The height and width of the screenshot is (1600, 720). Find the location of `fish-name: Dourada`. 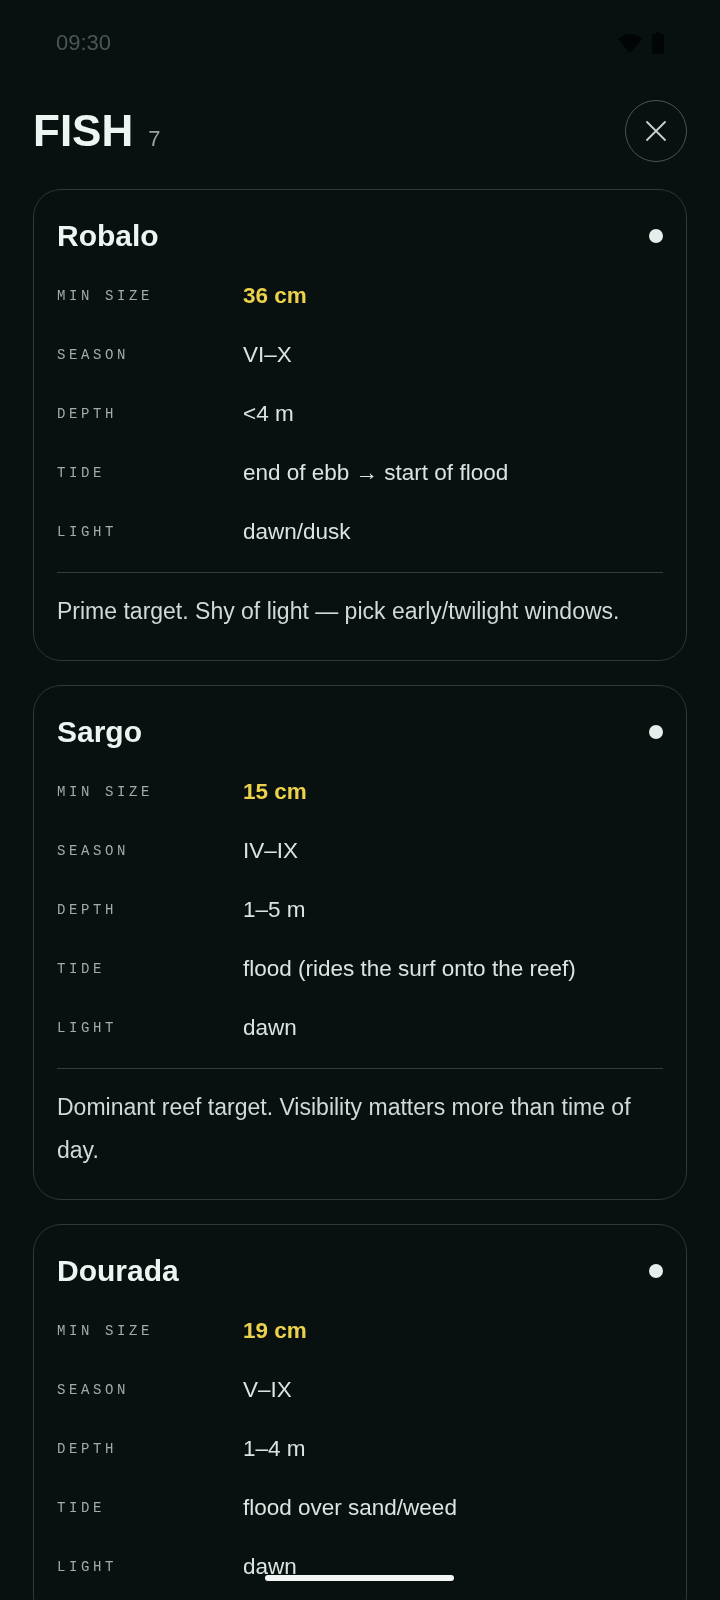

fish-name: Dourada is located at coordinates (118, 1271).